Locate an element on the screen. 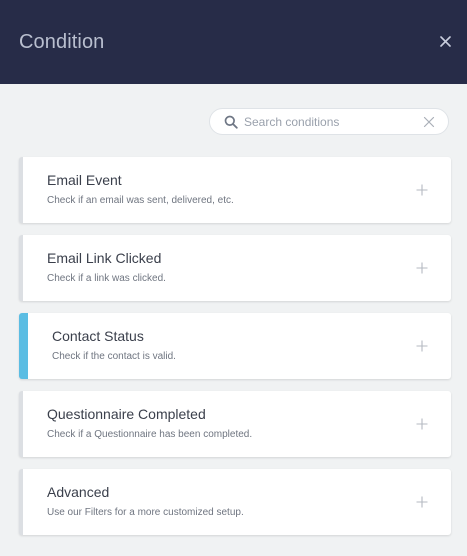 This screenshot has height=556, width=467. close-button is located at coordinates (445, 41).